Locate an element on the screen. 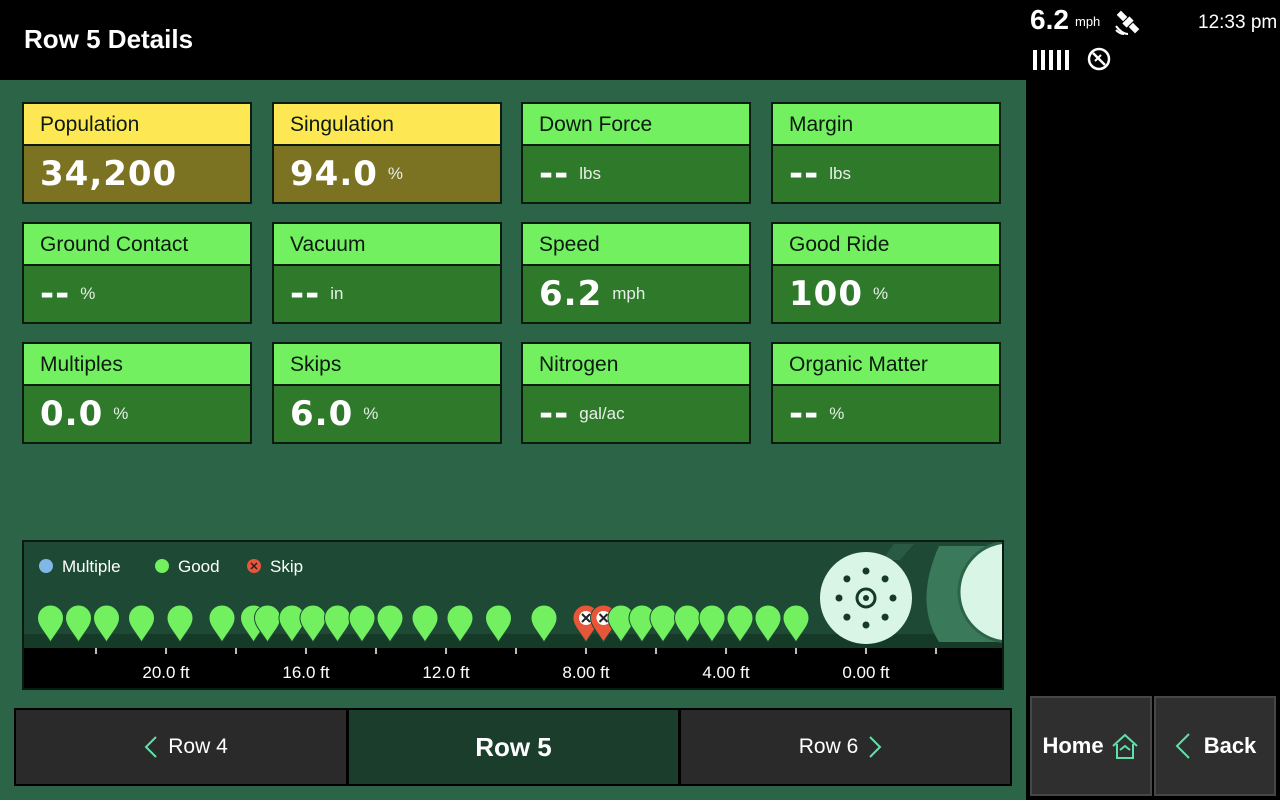 The image size is (1280, 800). seed-disc-hub-center is located at coordinates (866, 598).